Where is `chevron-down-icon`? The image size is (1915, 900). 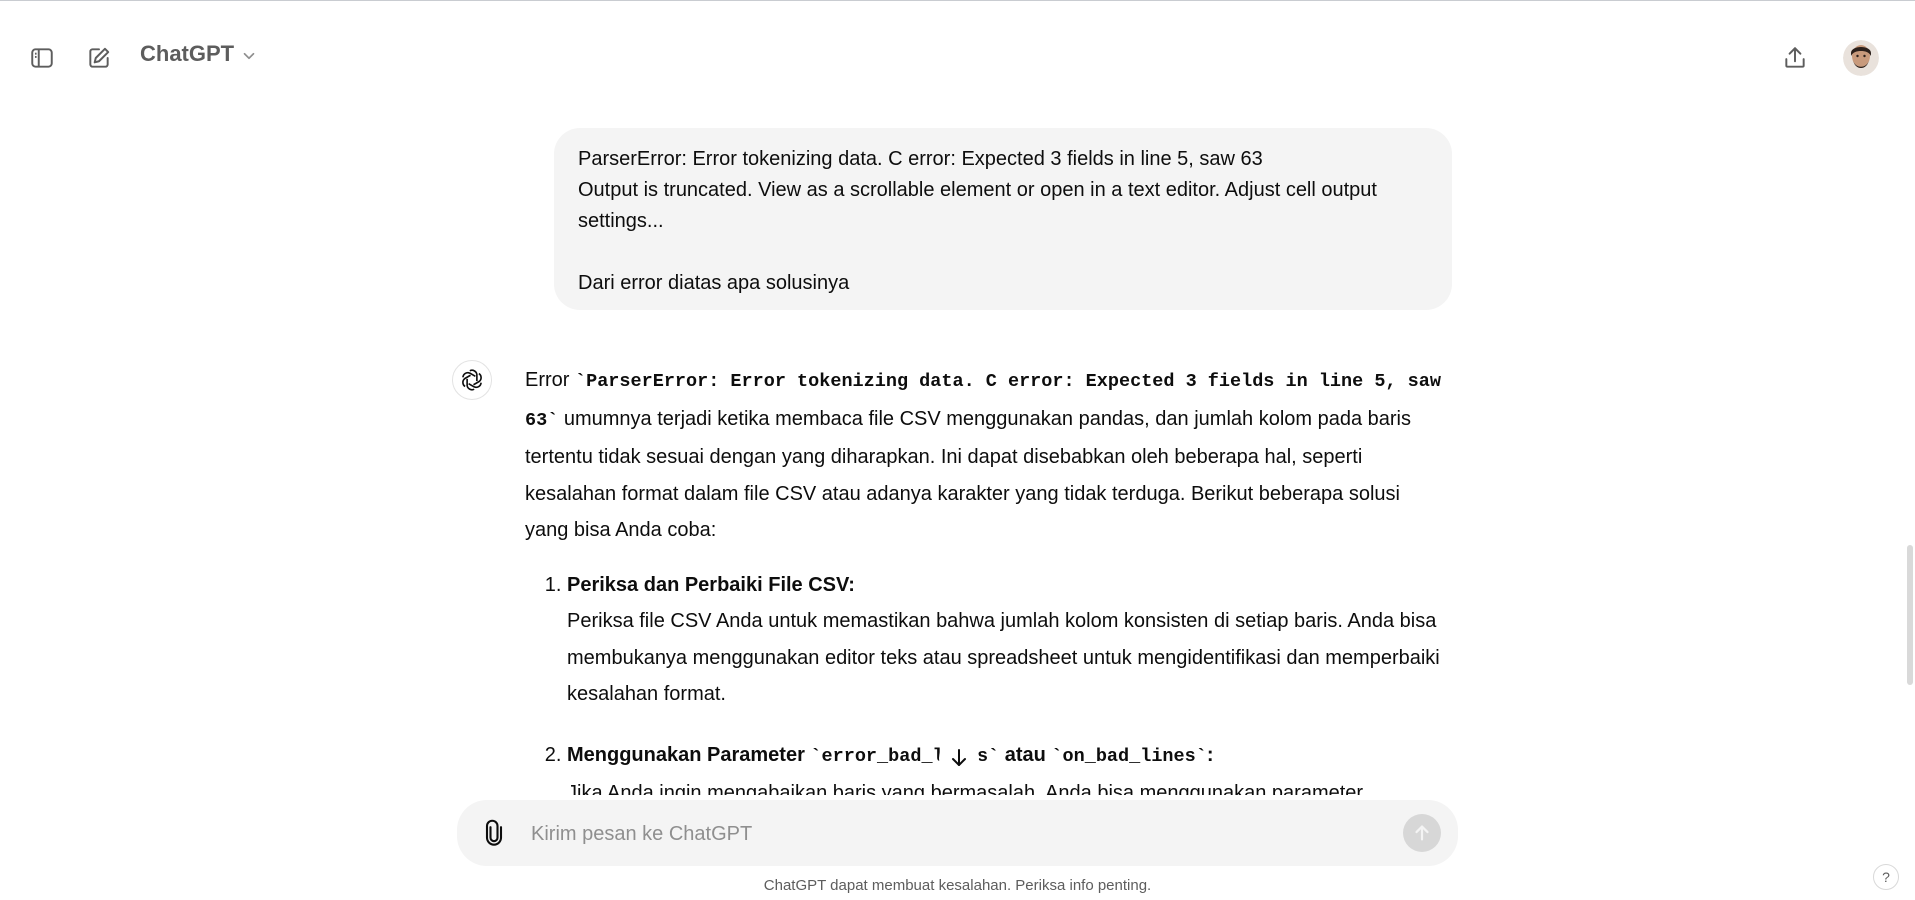
chevron-down-icon is located at coordinates (249, 55).